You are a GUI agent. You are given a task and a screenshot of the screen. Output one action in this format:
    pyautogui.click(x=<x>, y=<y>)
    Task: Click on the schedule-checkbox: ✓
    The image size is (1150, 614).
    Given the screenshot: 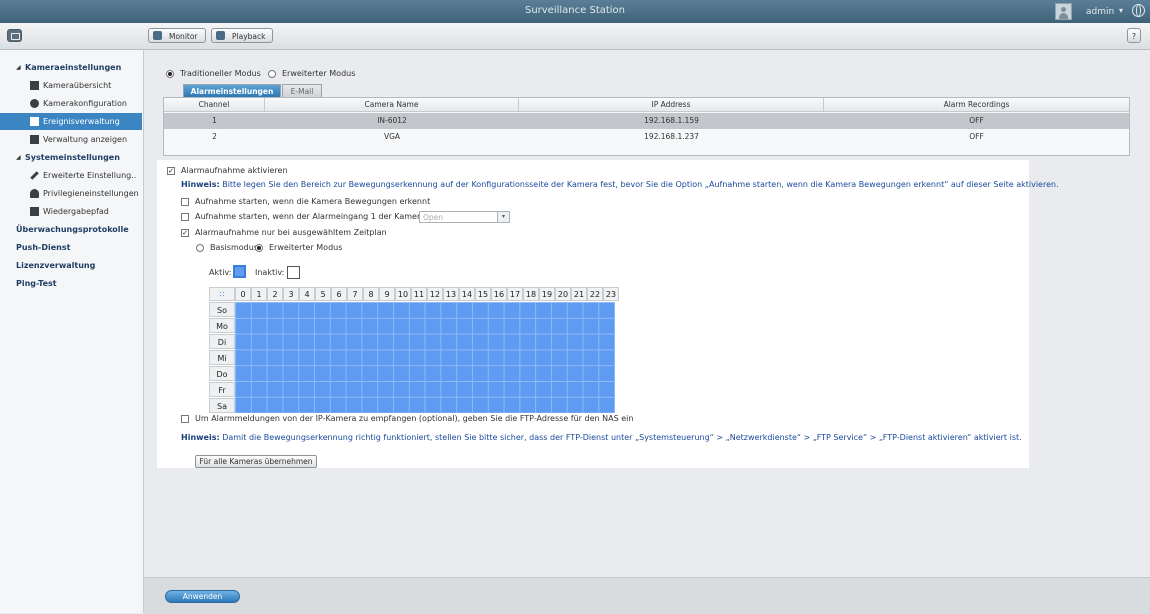 What is the action you would take?
    pyautogui.click(x=185, y=233)
    